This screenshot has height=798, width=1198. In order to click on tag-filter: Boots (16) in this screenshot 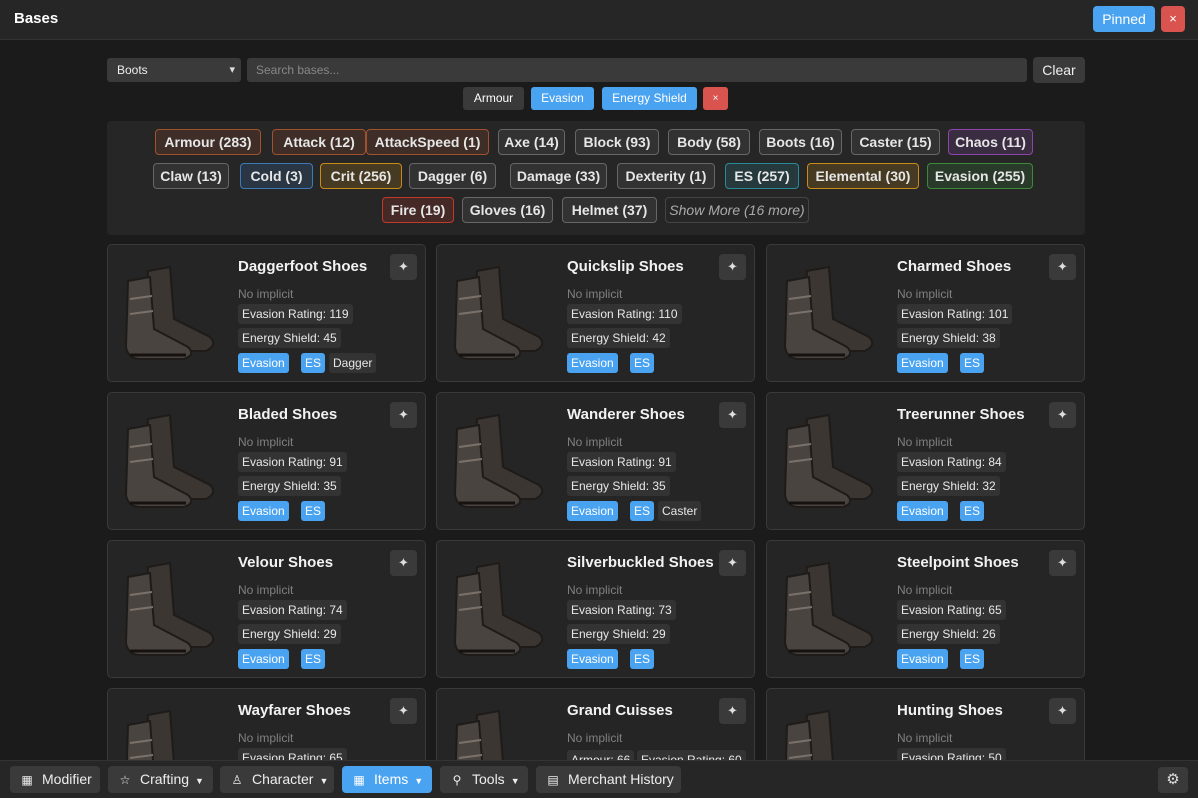, I will do `click(800, 142)`.